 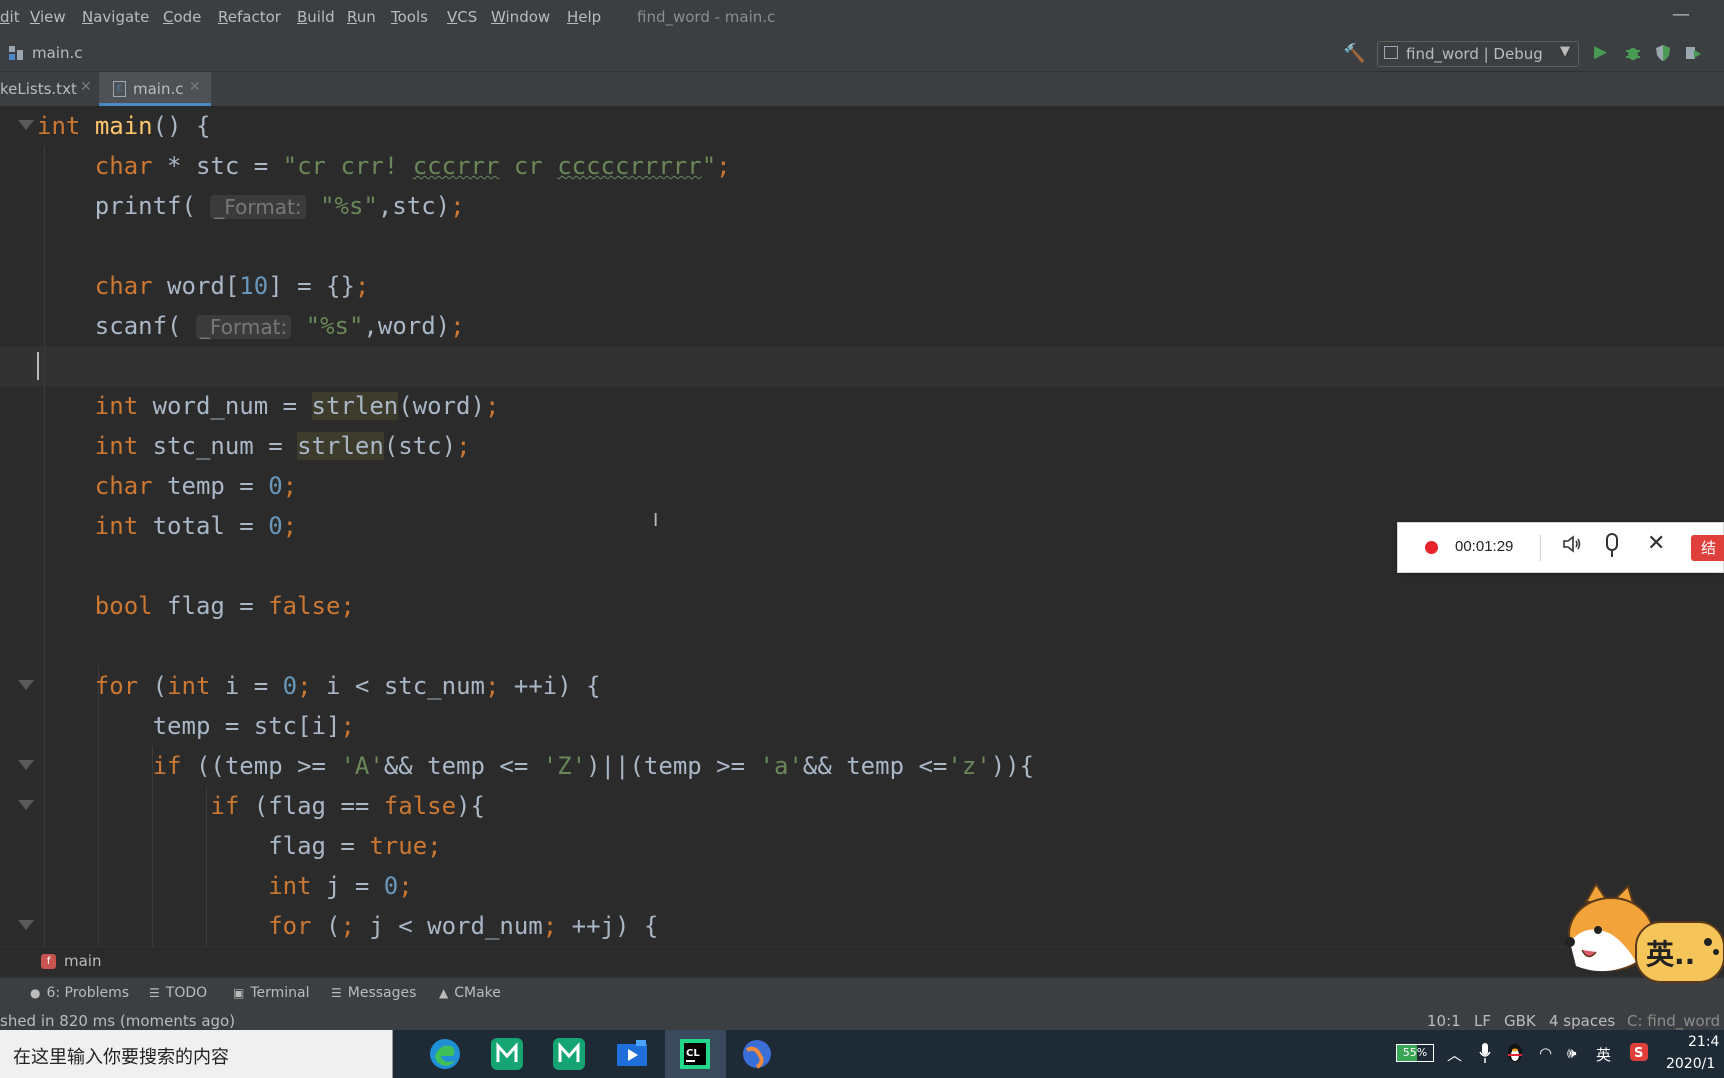 What do you see at coordinates (1644, 932) in the screenshot?
I see `corgi-sticker: 英..` at bounding box center [1644, 932].